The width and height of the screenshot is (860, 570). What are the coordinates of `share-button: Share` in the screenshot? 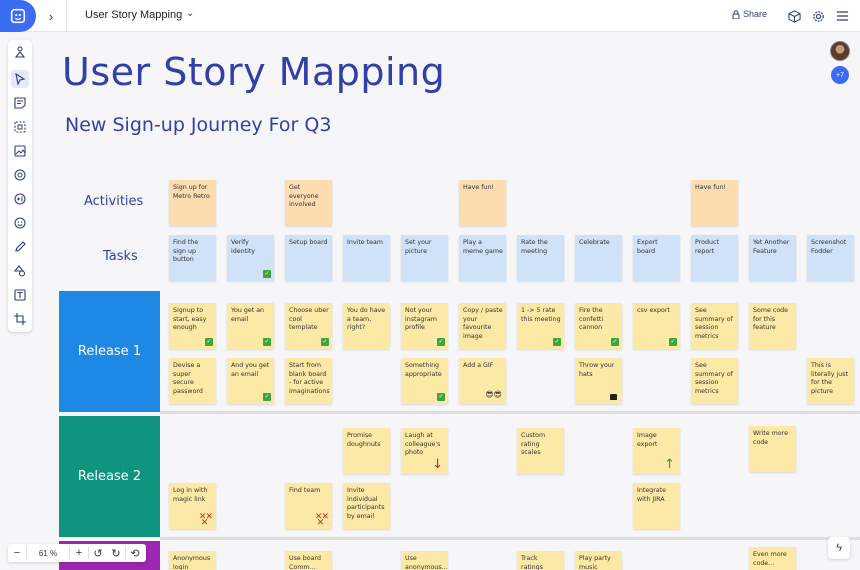 It's located at (749, 14).